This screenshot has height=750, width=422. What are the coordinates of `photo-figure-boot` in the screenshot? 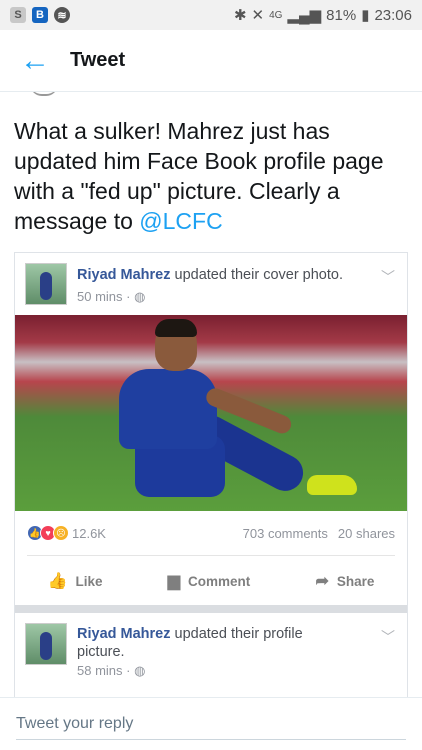 It's located at (332, 485).